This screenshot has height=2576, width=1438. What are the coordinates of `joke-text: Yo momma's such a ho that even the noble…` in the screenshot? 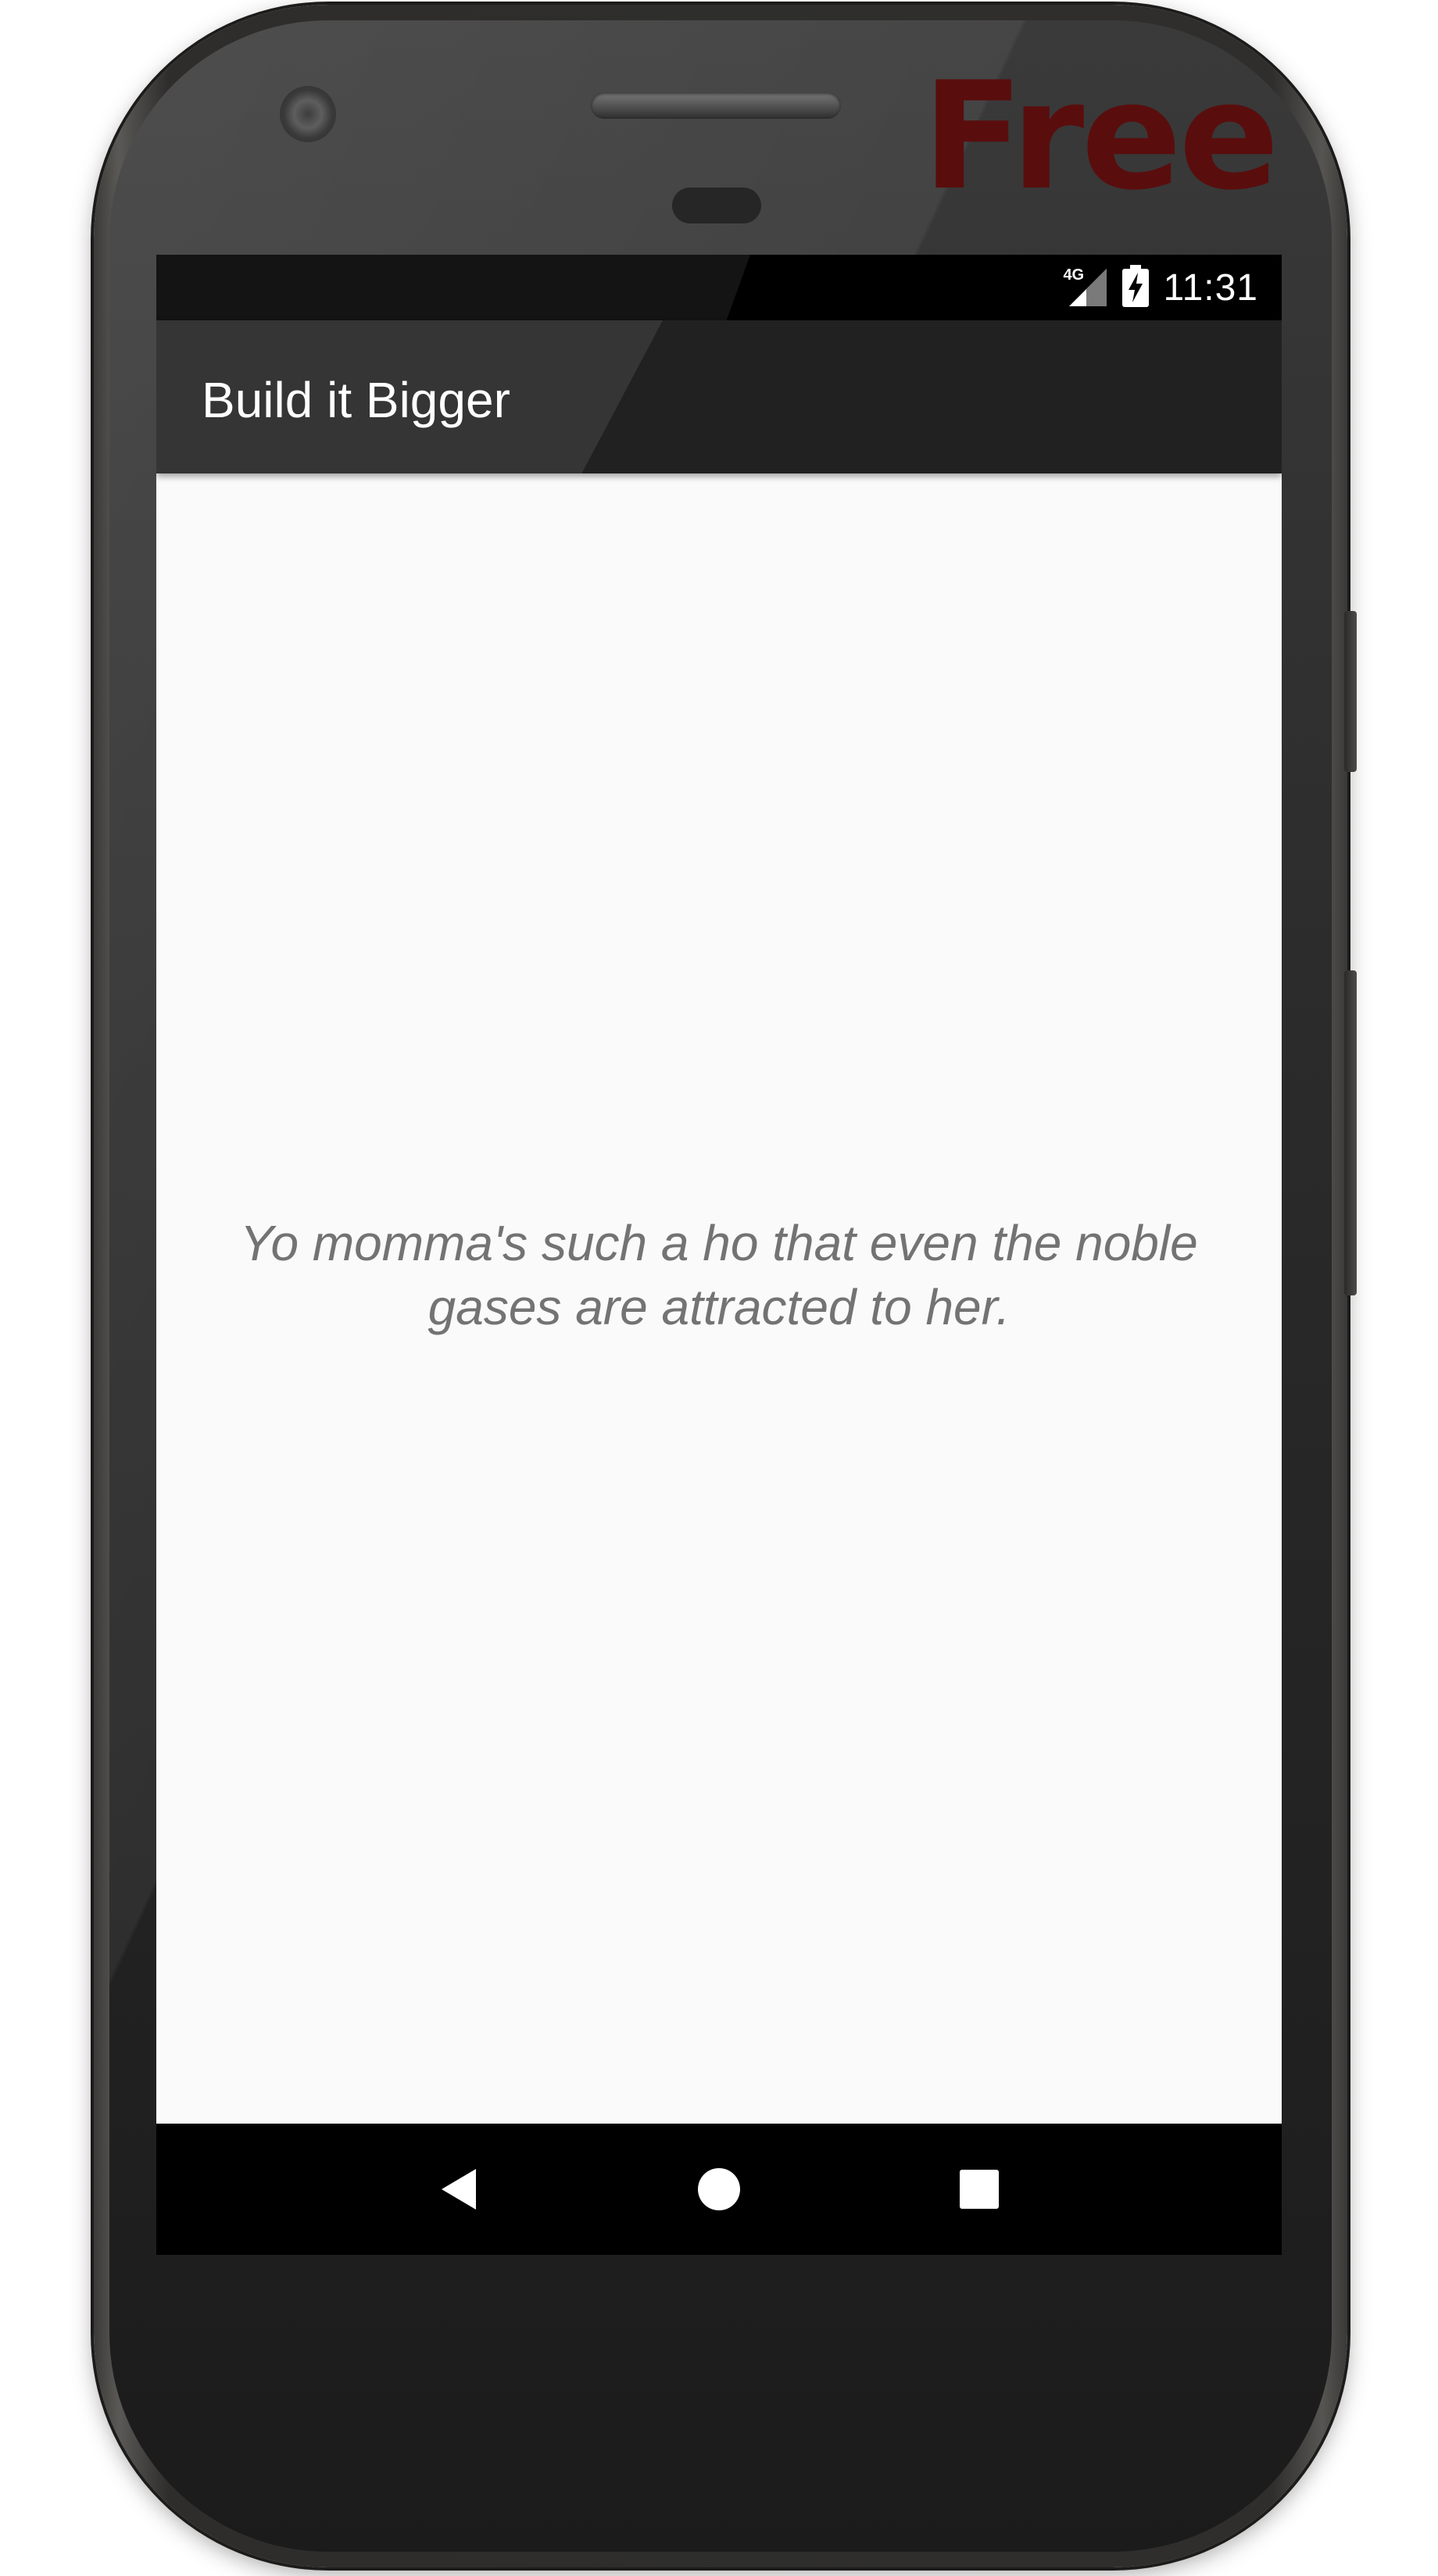 It's located at (719, 1275).